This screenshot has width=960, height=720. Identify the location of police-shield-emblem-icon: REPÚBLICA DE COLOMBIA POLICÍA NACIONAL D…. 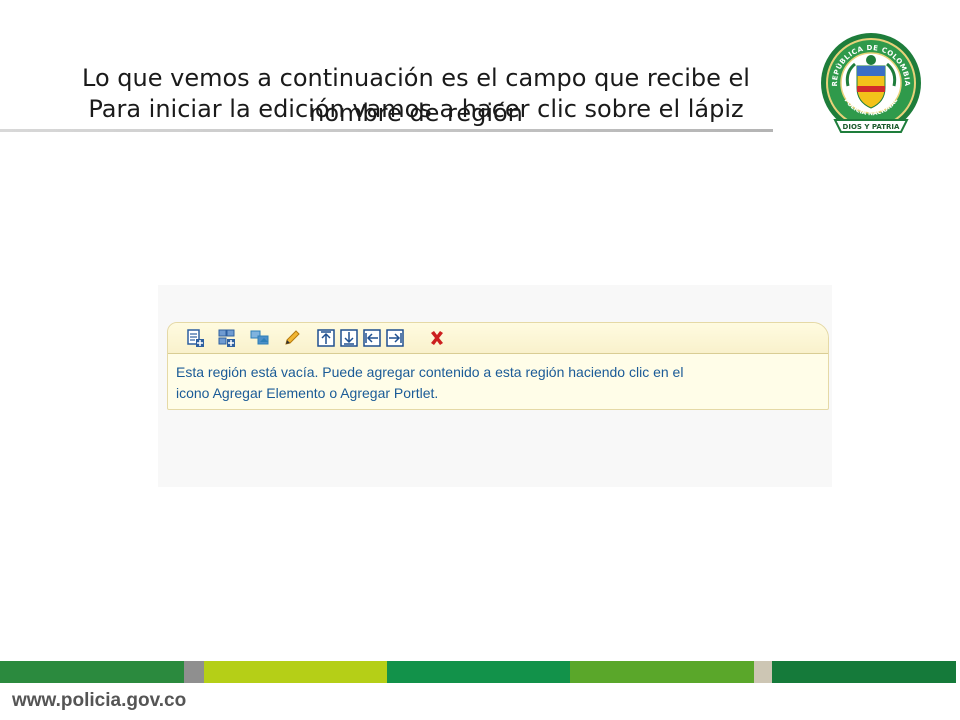
(871, 83).